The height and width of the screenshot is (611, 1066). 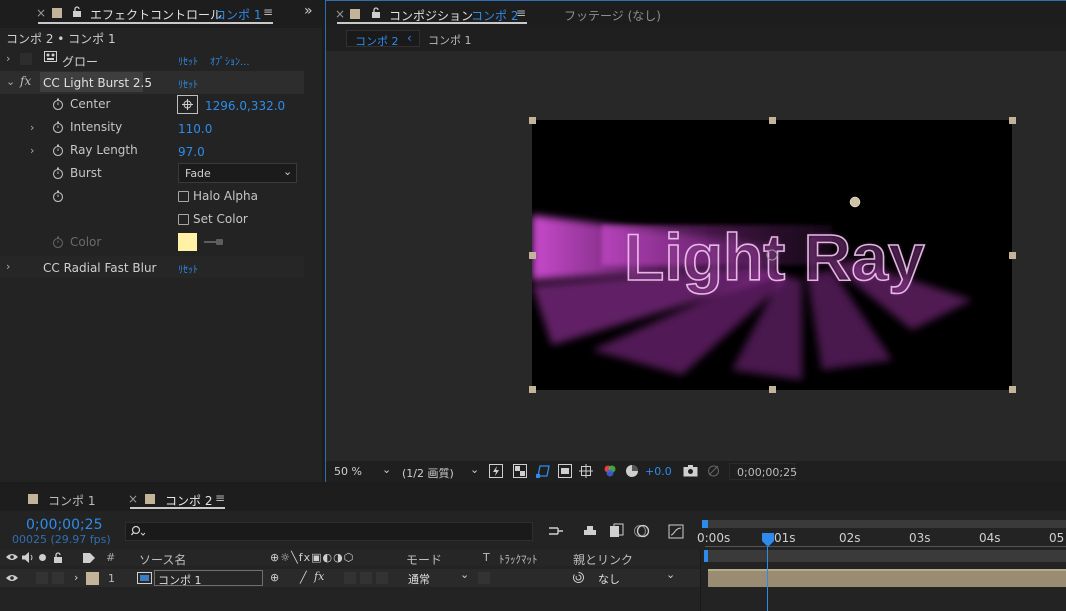 I want to click on layer-search-input, so click(x=329, y=531).